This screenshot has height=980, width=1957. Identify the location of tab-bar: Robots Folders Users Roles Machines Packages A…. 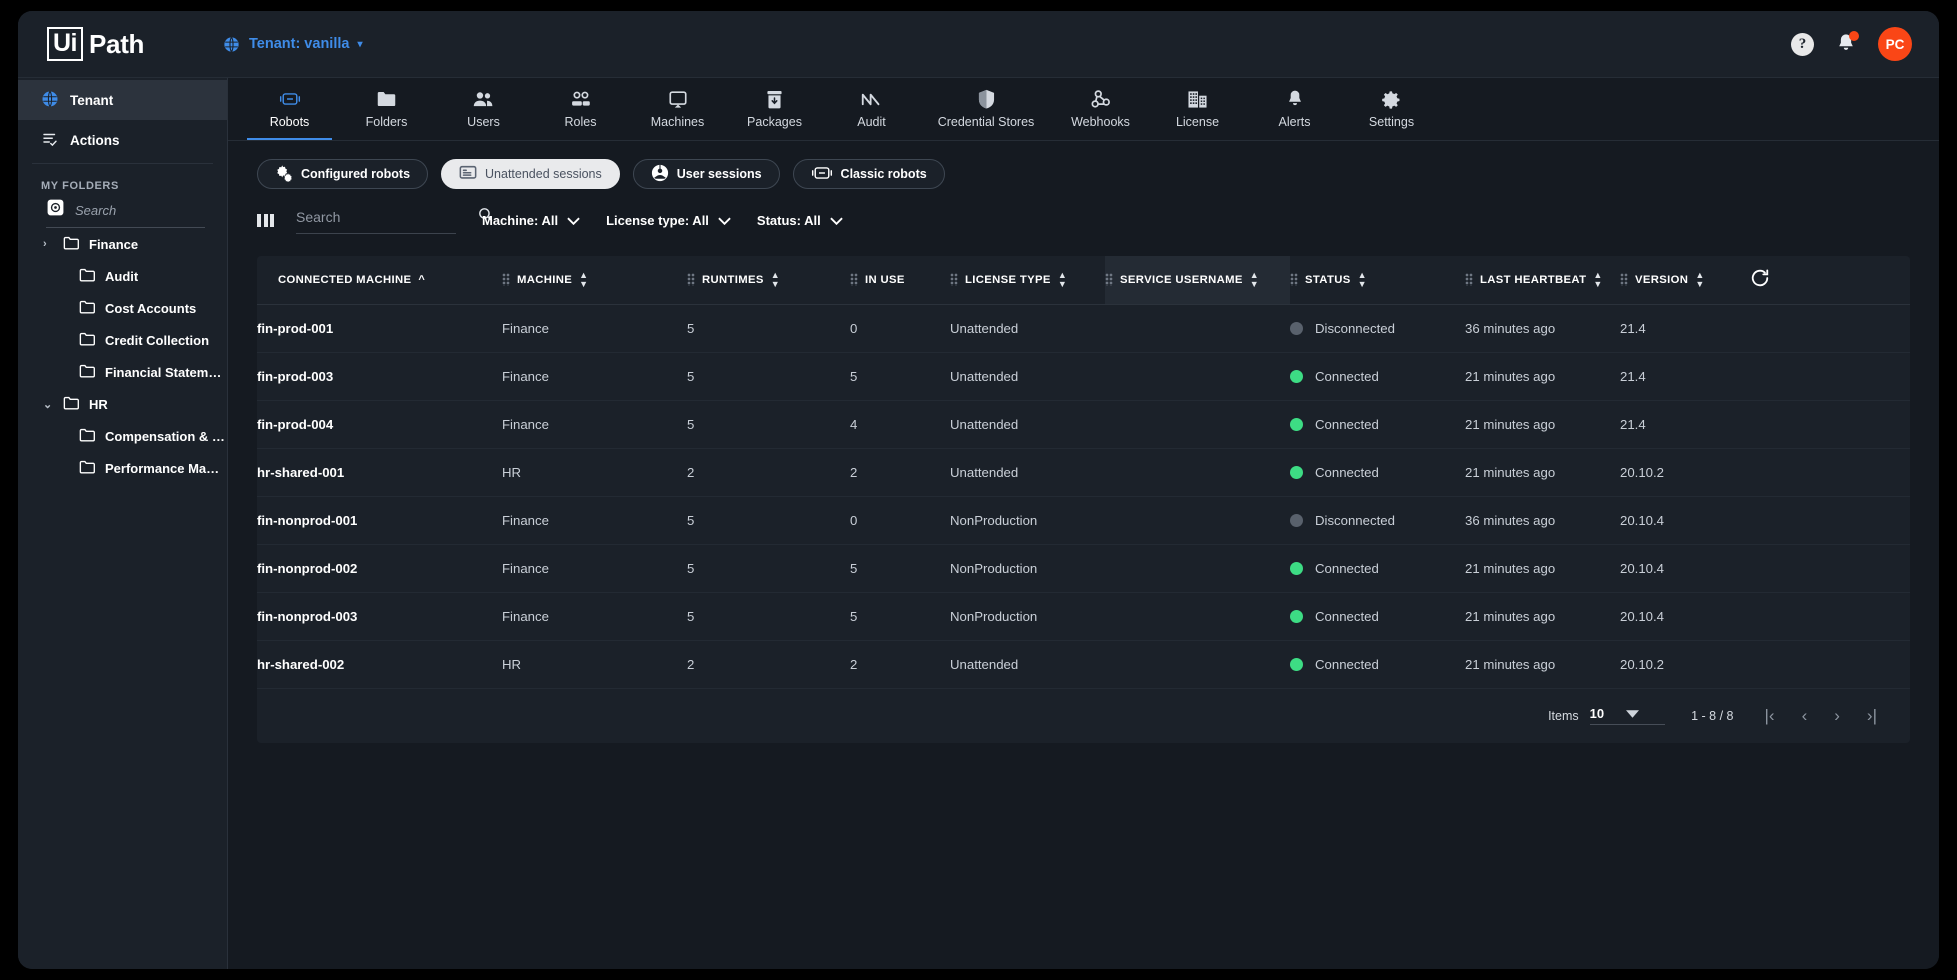
(1083, 109).